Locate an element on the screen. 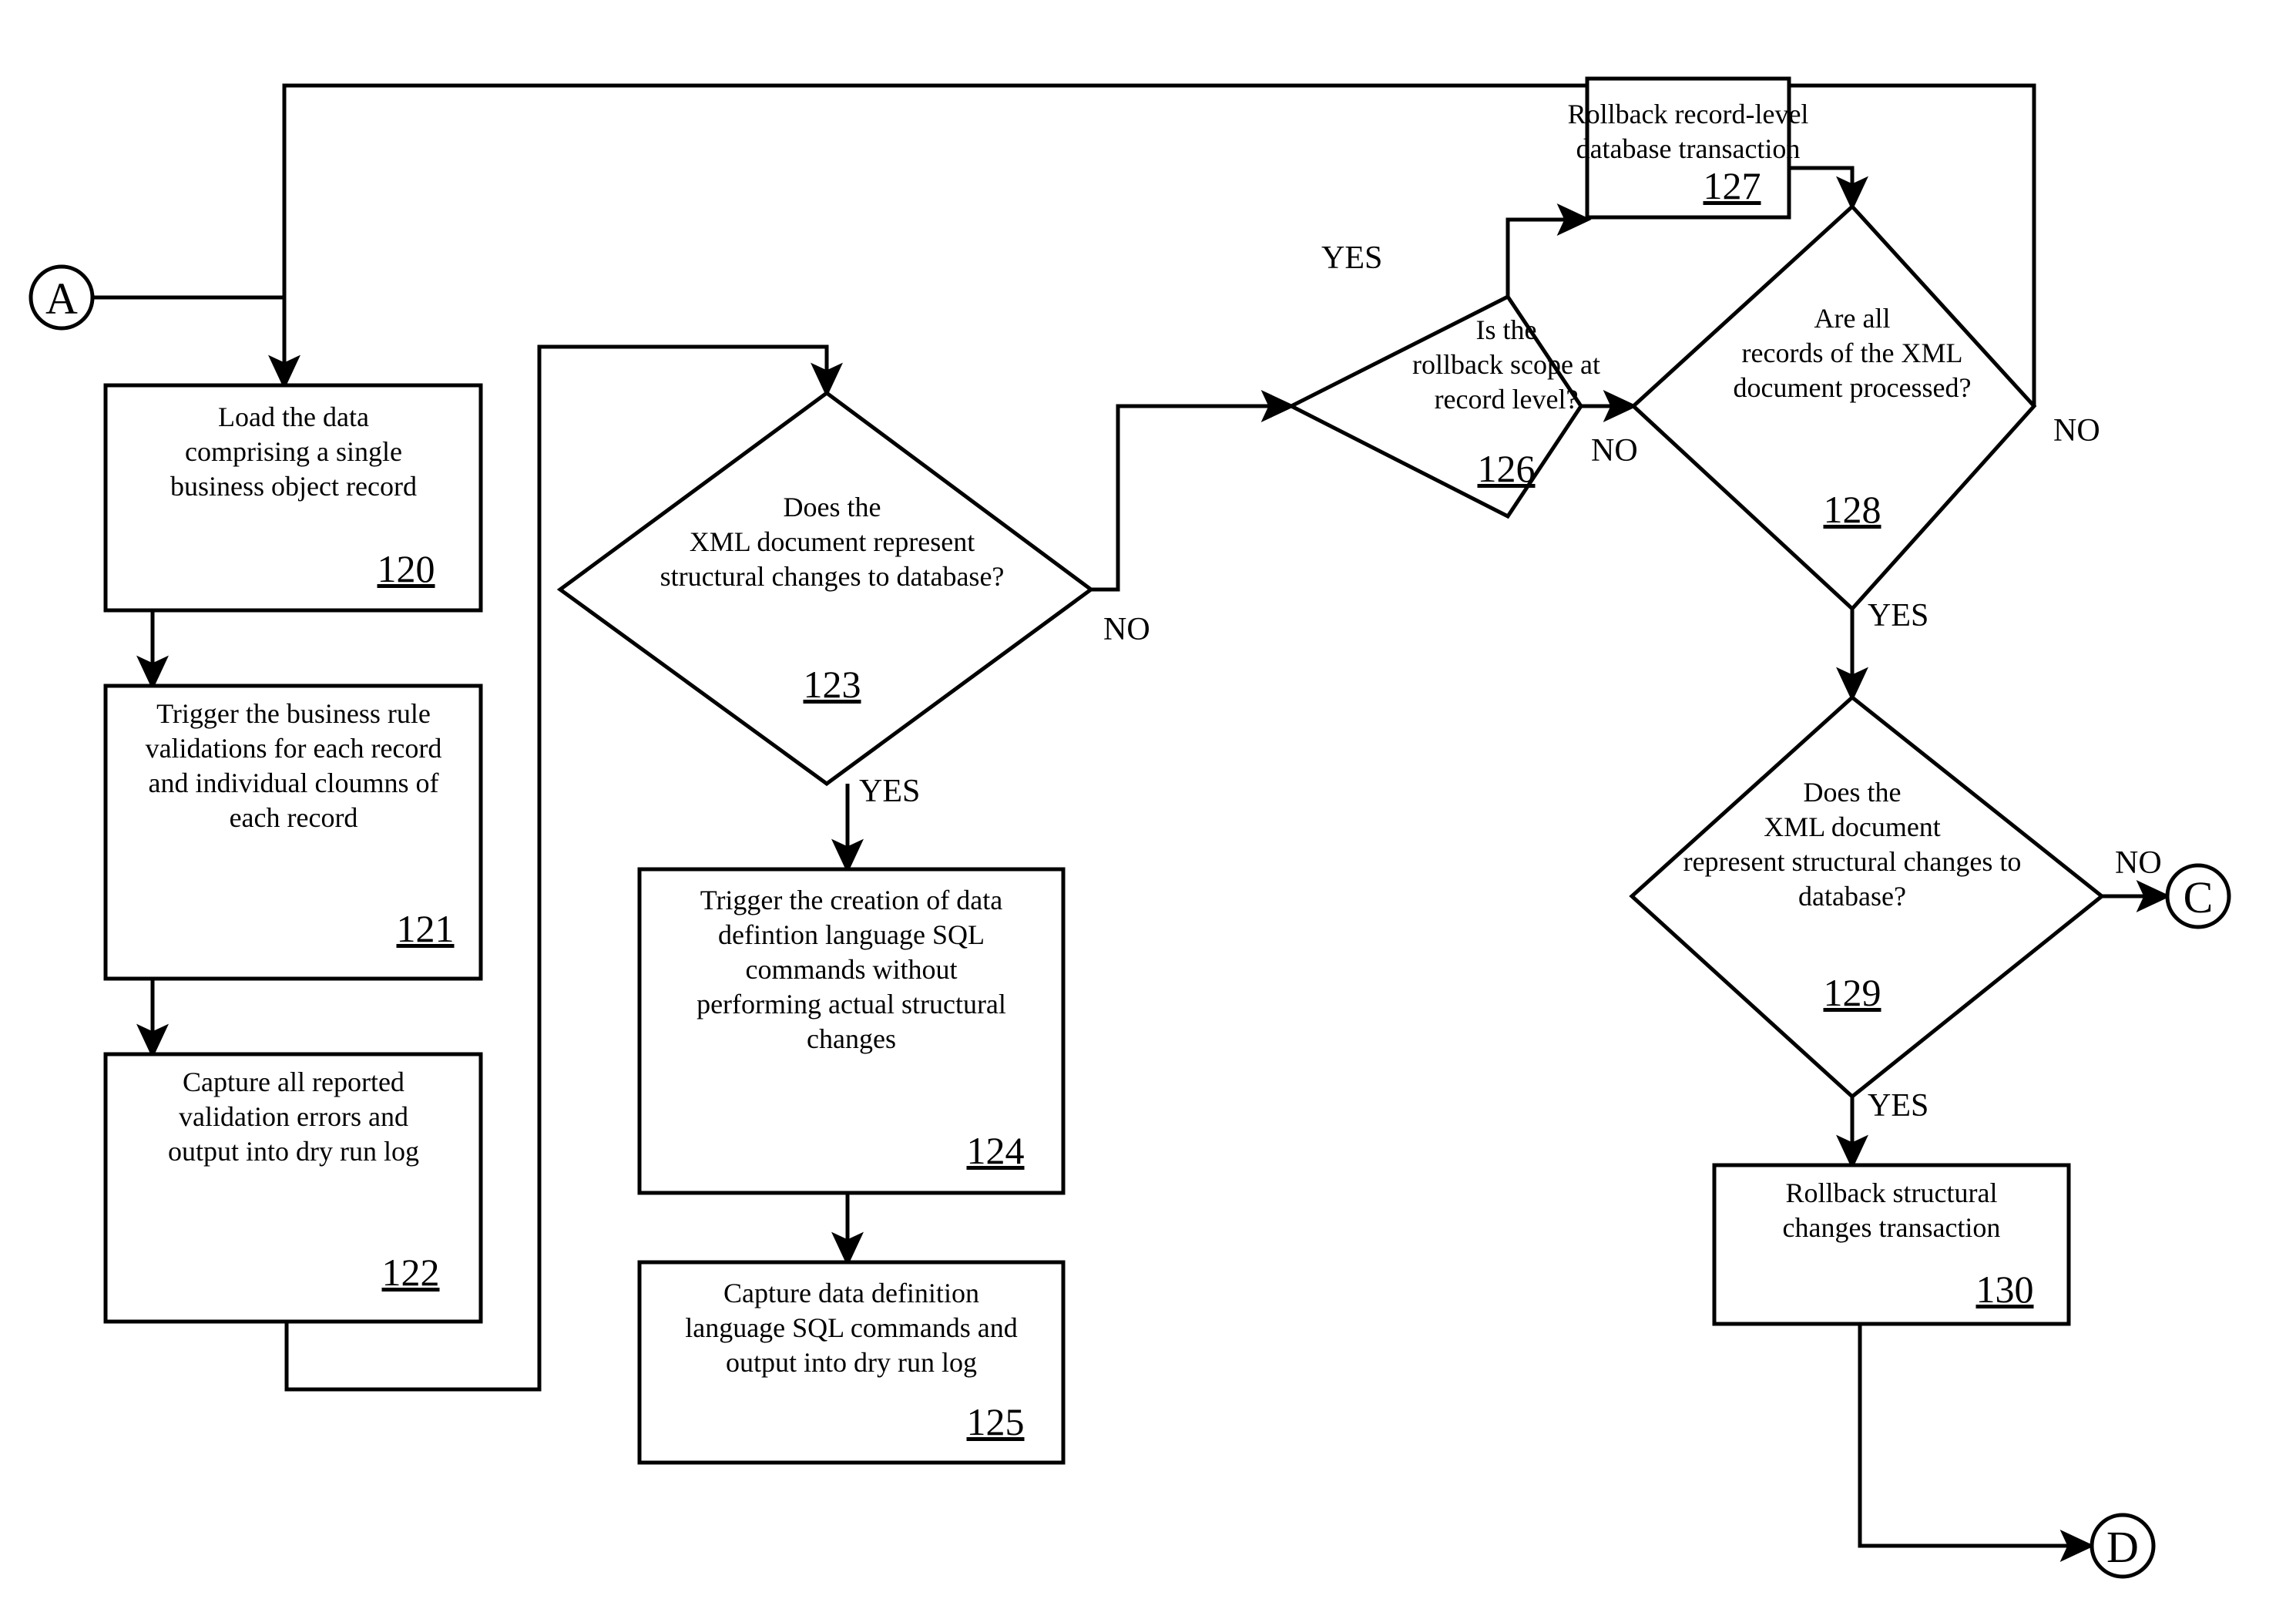  node-127-line-2: database transaction is located at coordinates (1689, 148).